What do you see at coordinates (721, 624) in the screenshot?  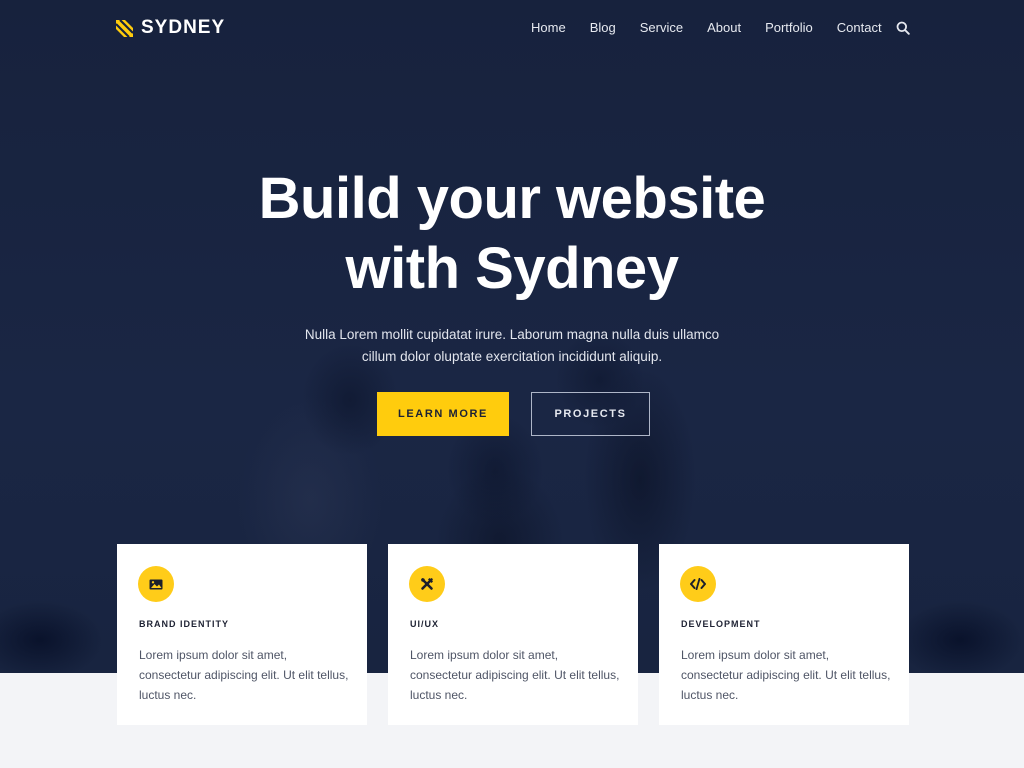 I see `service-title: DEVELOPMENT` at bounding box center [721, 624].